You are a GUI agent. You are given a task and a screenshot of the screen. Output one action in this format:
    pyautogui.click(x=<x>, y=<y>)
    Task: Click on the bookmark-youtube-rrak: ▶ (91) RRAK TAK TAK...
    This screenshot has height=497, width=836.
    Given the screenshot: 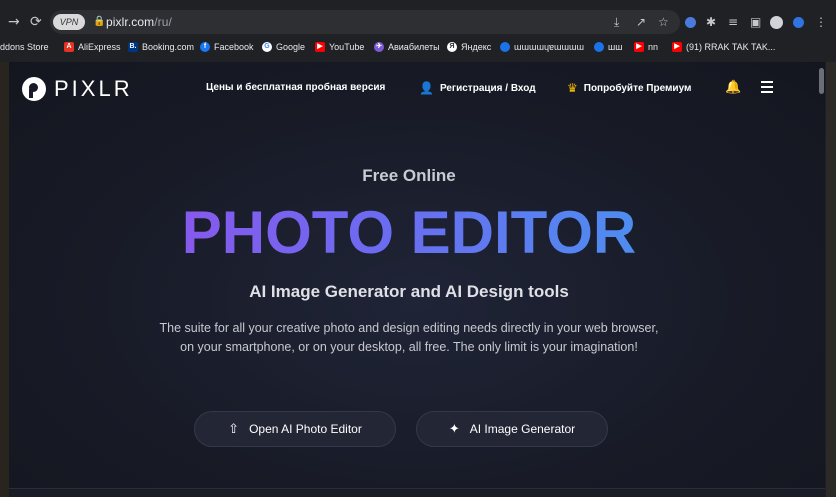 What is the action you would take?
    pyautogui.click(x=723, y=47)
    